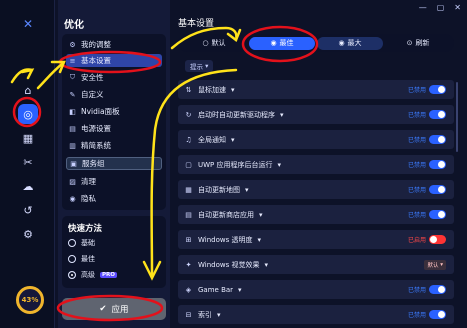 The width and height of the screenshot is (467, 328). I want to click on settings-gear-icon: ⚙, so click(28, 234).